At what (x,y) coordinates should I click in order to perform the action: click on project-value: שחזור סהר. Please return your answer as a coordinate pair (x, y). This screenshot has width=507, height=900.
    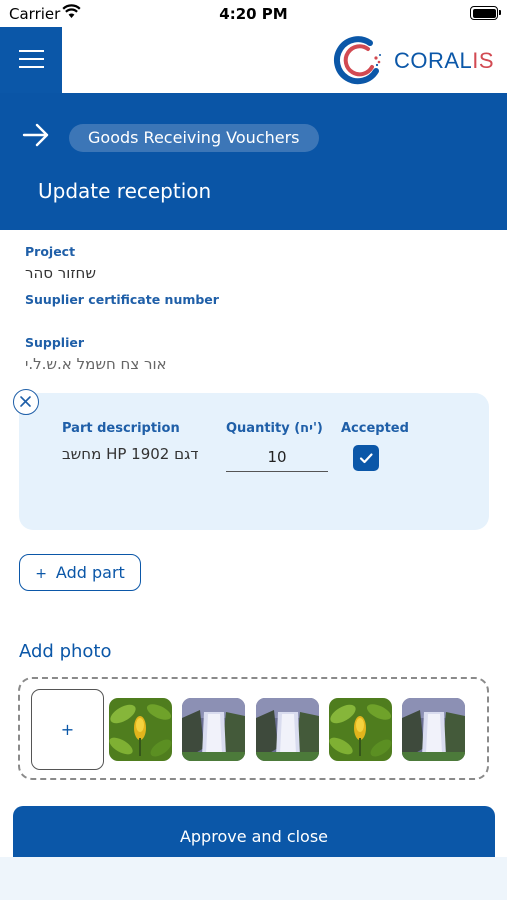
    Looking at the image, I should click on (60, 273).